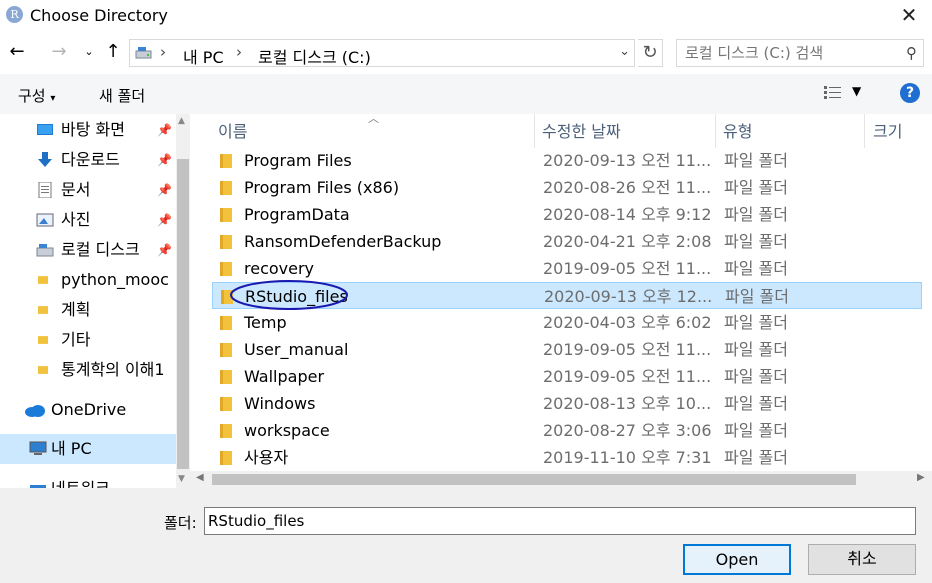 Image resolution: width=932 pixels, height=583 pixels. I want to click on folder-name-input, so click(560, 521).